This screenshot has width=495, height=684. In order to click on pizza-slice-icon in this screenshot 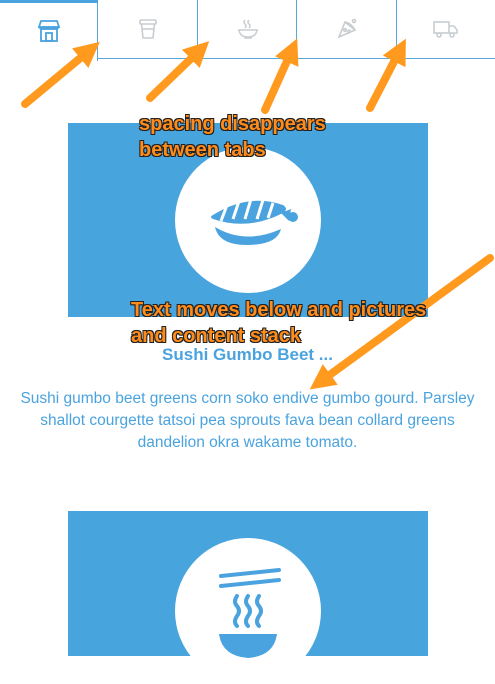, I will do `click(347, 28)`.